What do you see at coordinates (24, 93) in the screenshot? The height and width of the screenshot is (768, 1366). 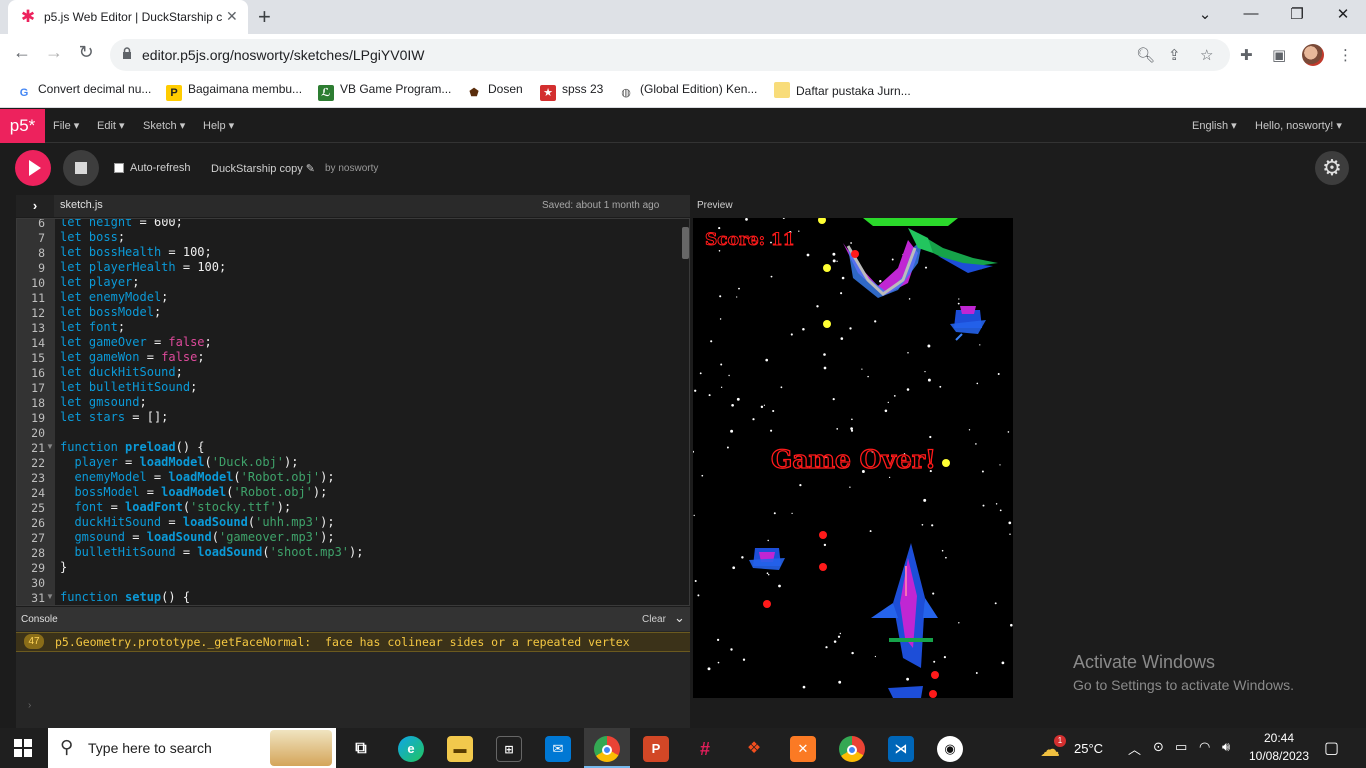 I see `google-icon: G` at bounding box center [24, 93].